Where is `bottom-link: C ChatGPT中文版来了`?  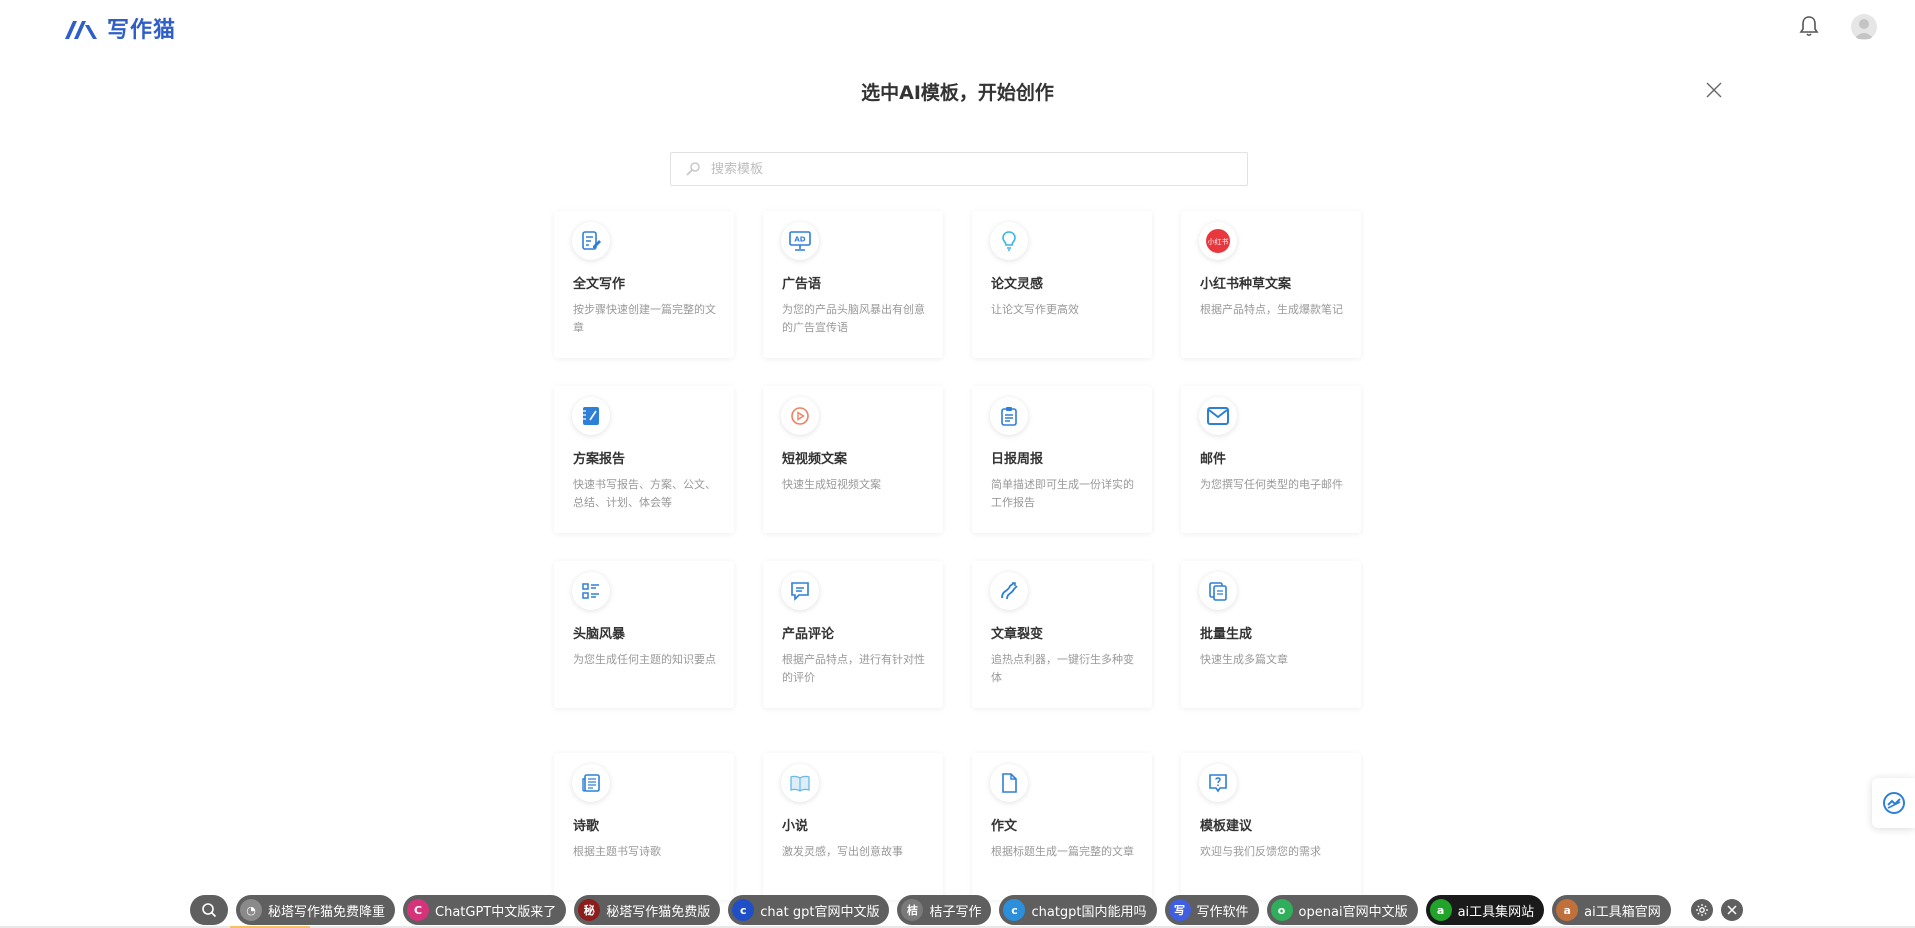
bottom-link: C ChatGPT中文版来了 is located at coordinates (485, 910).